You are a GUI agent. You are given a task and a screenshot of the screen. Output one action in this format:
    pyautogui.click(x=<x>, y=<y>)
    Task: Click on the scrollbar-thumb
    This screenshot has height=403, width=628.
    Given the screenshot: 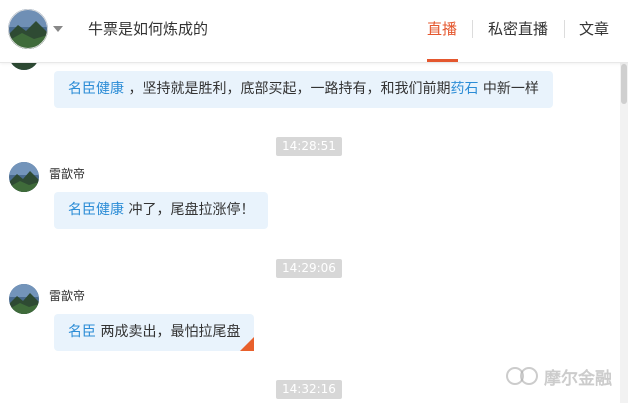 What is the action you would take?
    pyautogui.click(x=624, y=84)
    